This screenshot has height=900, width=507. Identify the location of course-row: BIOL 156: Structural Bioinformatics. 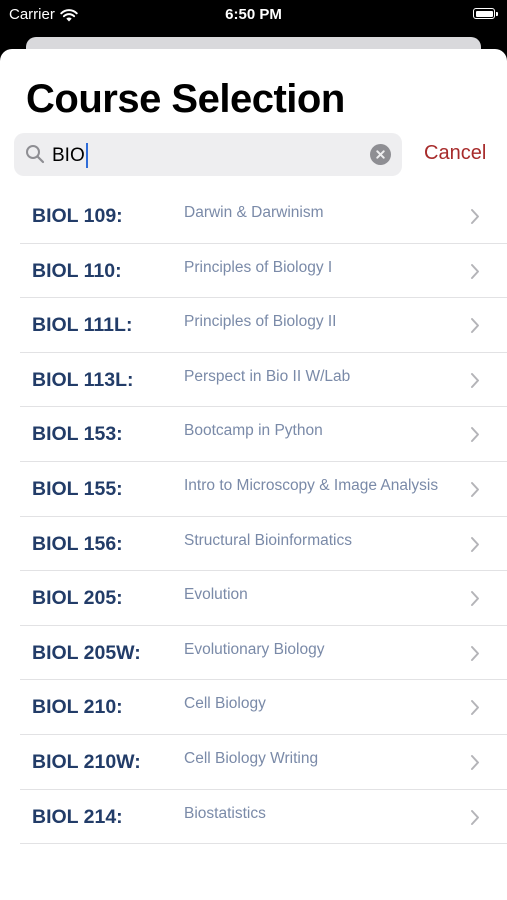
(263, 544).